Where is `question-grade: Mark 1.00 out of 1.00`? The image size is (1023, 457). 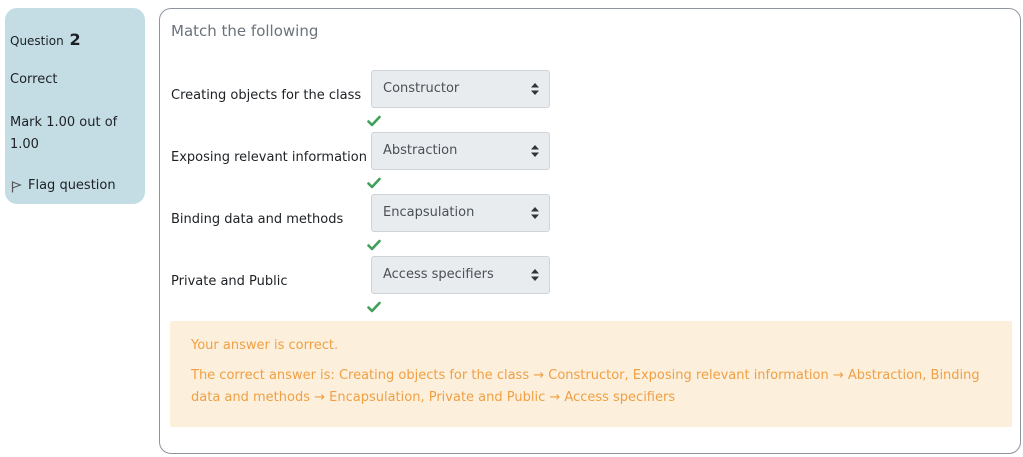
question-grade: Mark 1.00 out of 1.00 is located at coordinates (64, 133).